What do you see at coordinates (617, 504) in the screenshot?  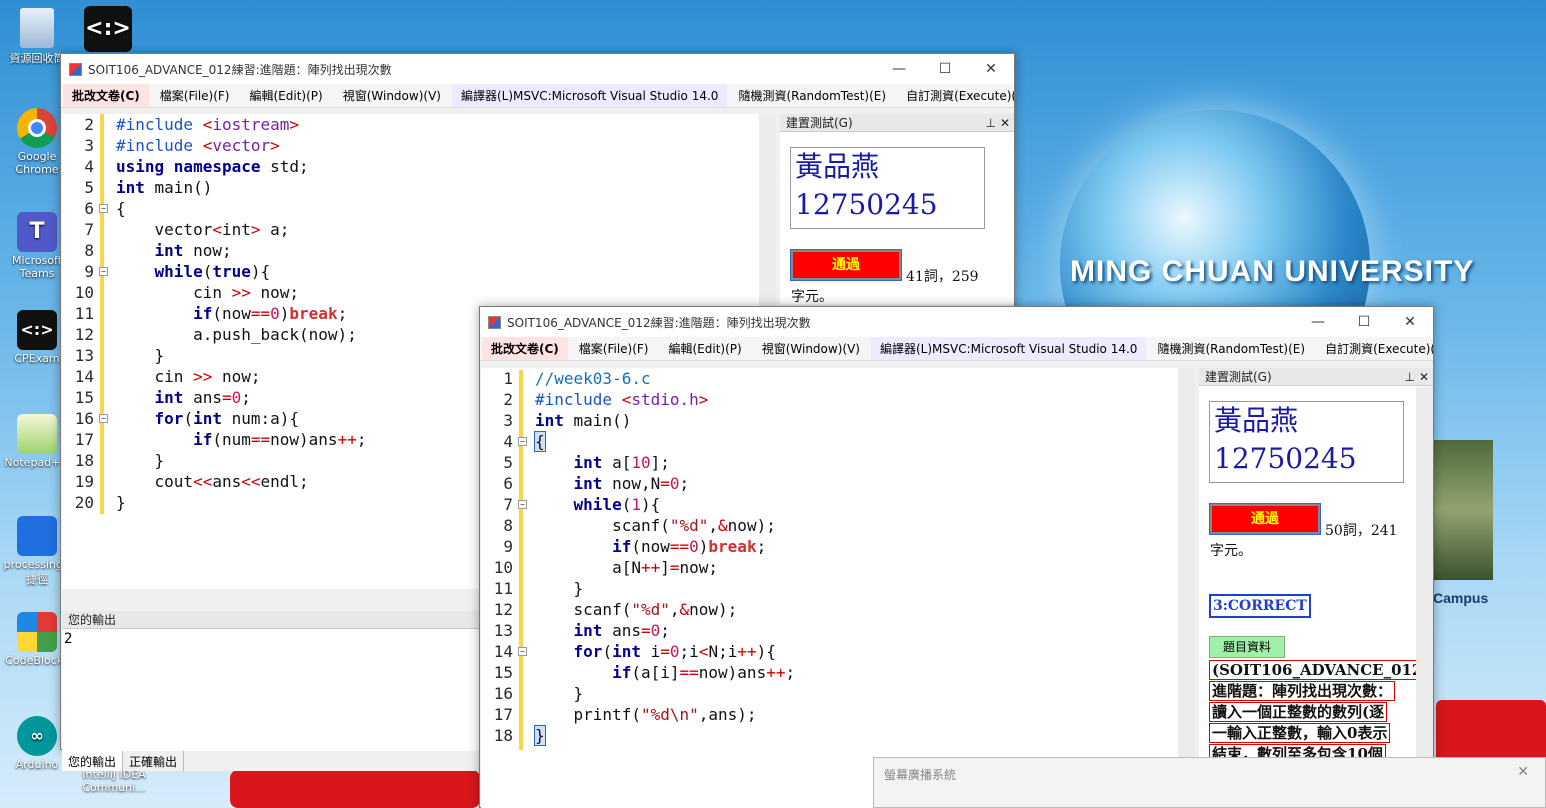 I see `code-line: while(1){` at bounding box center [617, 504].